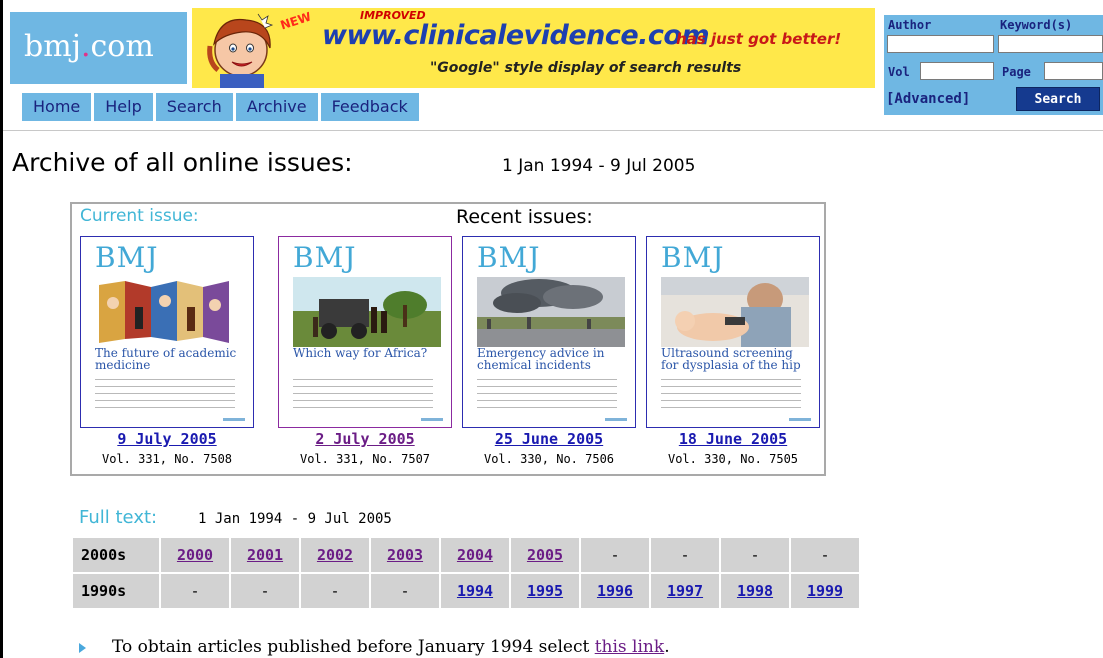  What do you see at coordinates (82, 648) in the screenshot?
I see `bullet-arrow-icon` at bounding box center [82, 648].